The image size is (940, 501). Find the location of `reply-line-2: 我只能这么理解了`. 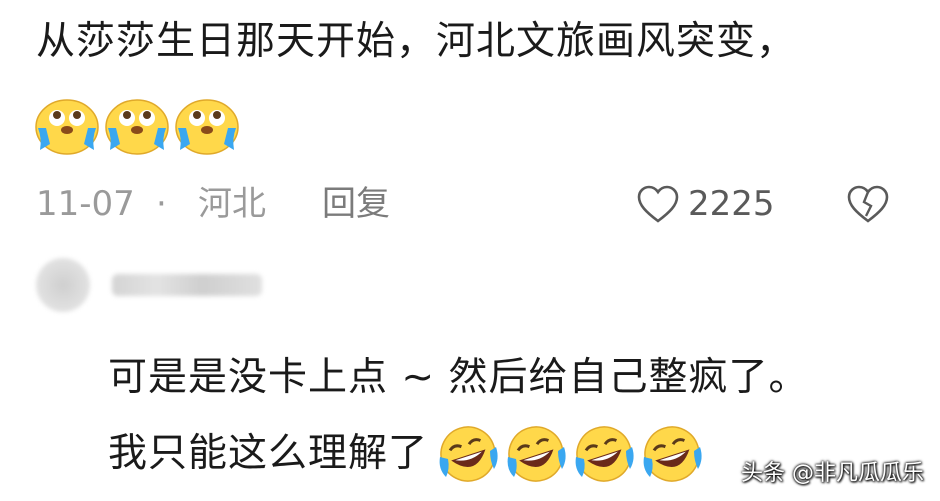

reply-line-2: 我只能这么理解了 is located at coordinates (458, 454).